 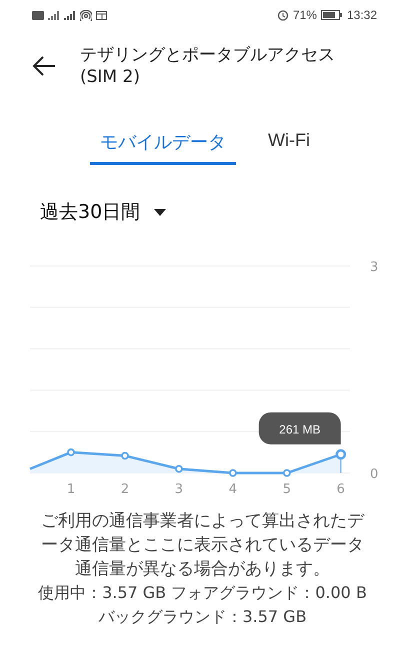 I want to click on battery-percent: 71%, so click(x=304, y=15).